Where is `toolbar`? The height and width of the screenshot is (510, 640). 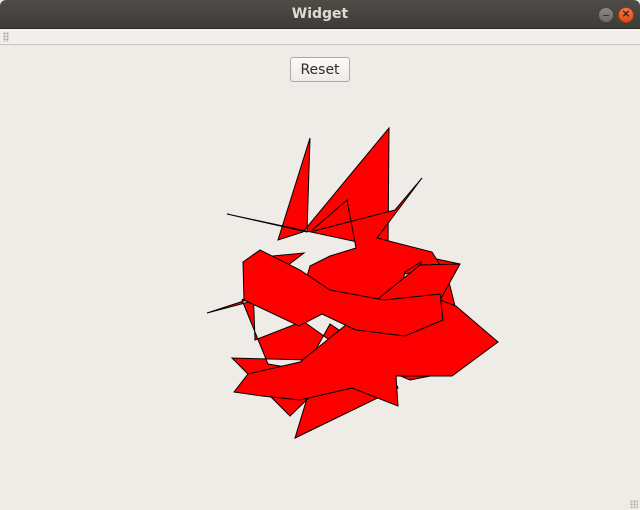
toolbar is located at coordinates (320, 37).